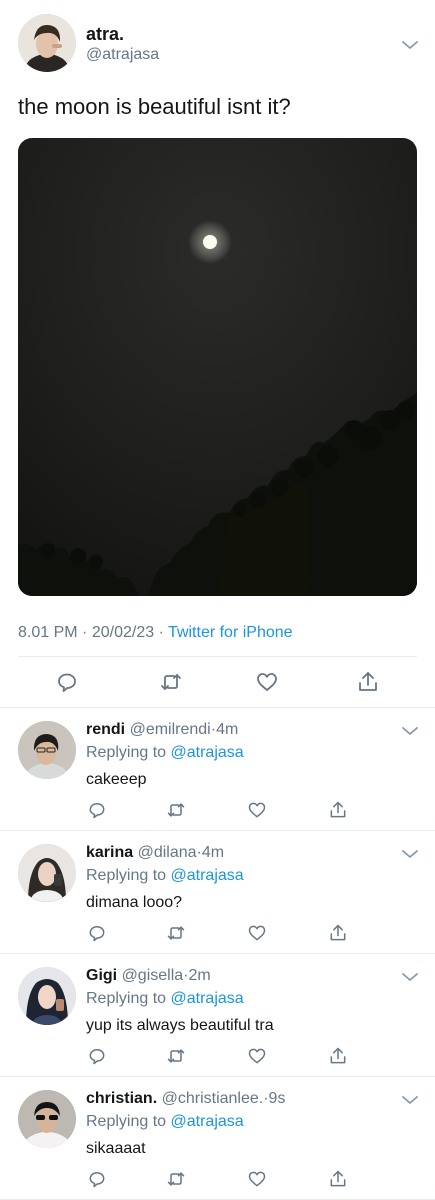 The image size is (435, 1200). Describe the element at coordinates (105, 34) in the screenshot. I see `author-display-name: atra.` at that location.